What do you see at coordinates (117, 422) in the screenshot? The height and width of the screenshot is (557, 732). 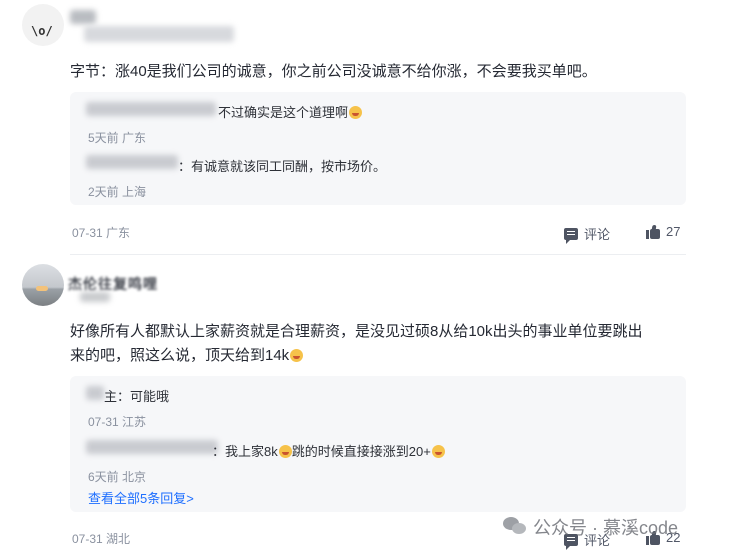 I see `reply-meta: 07-31 江苏` at bounding box center [117, 422].